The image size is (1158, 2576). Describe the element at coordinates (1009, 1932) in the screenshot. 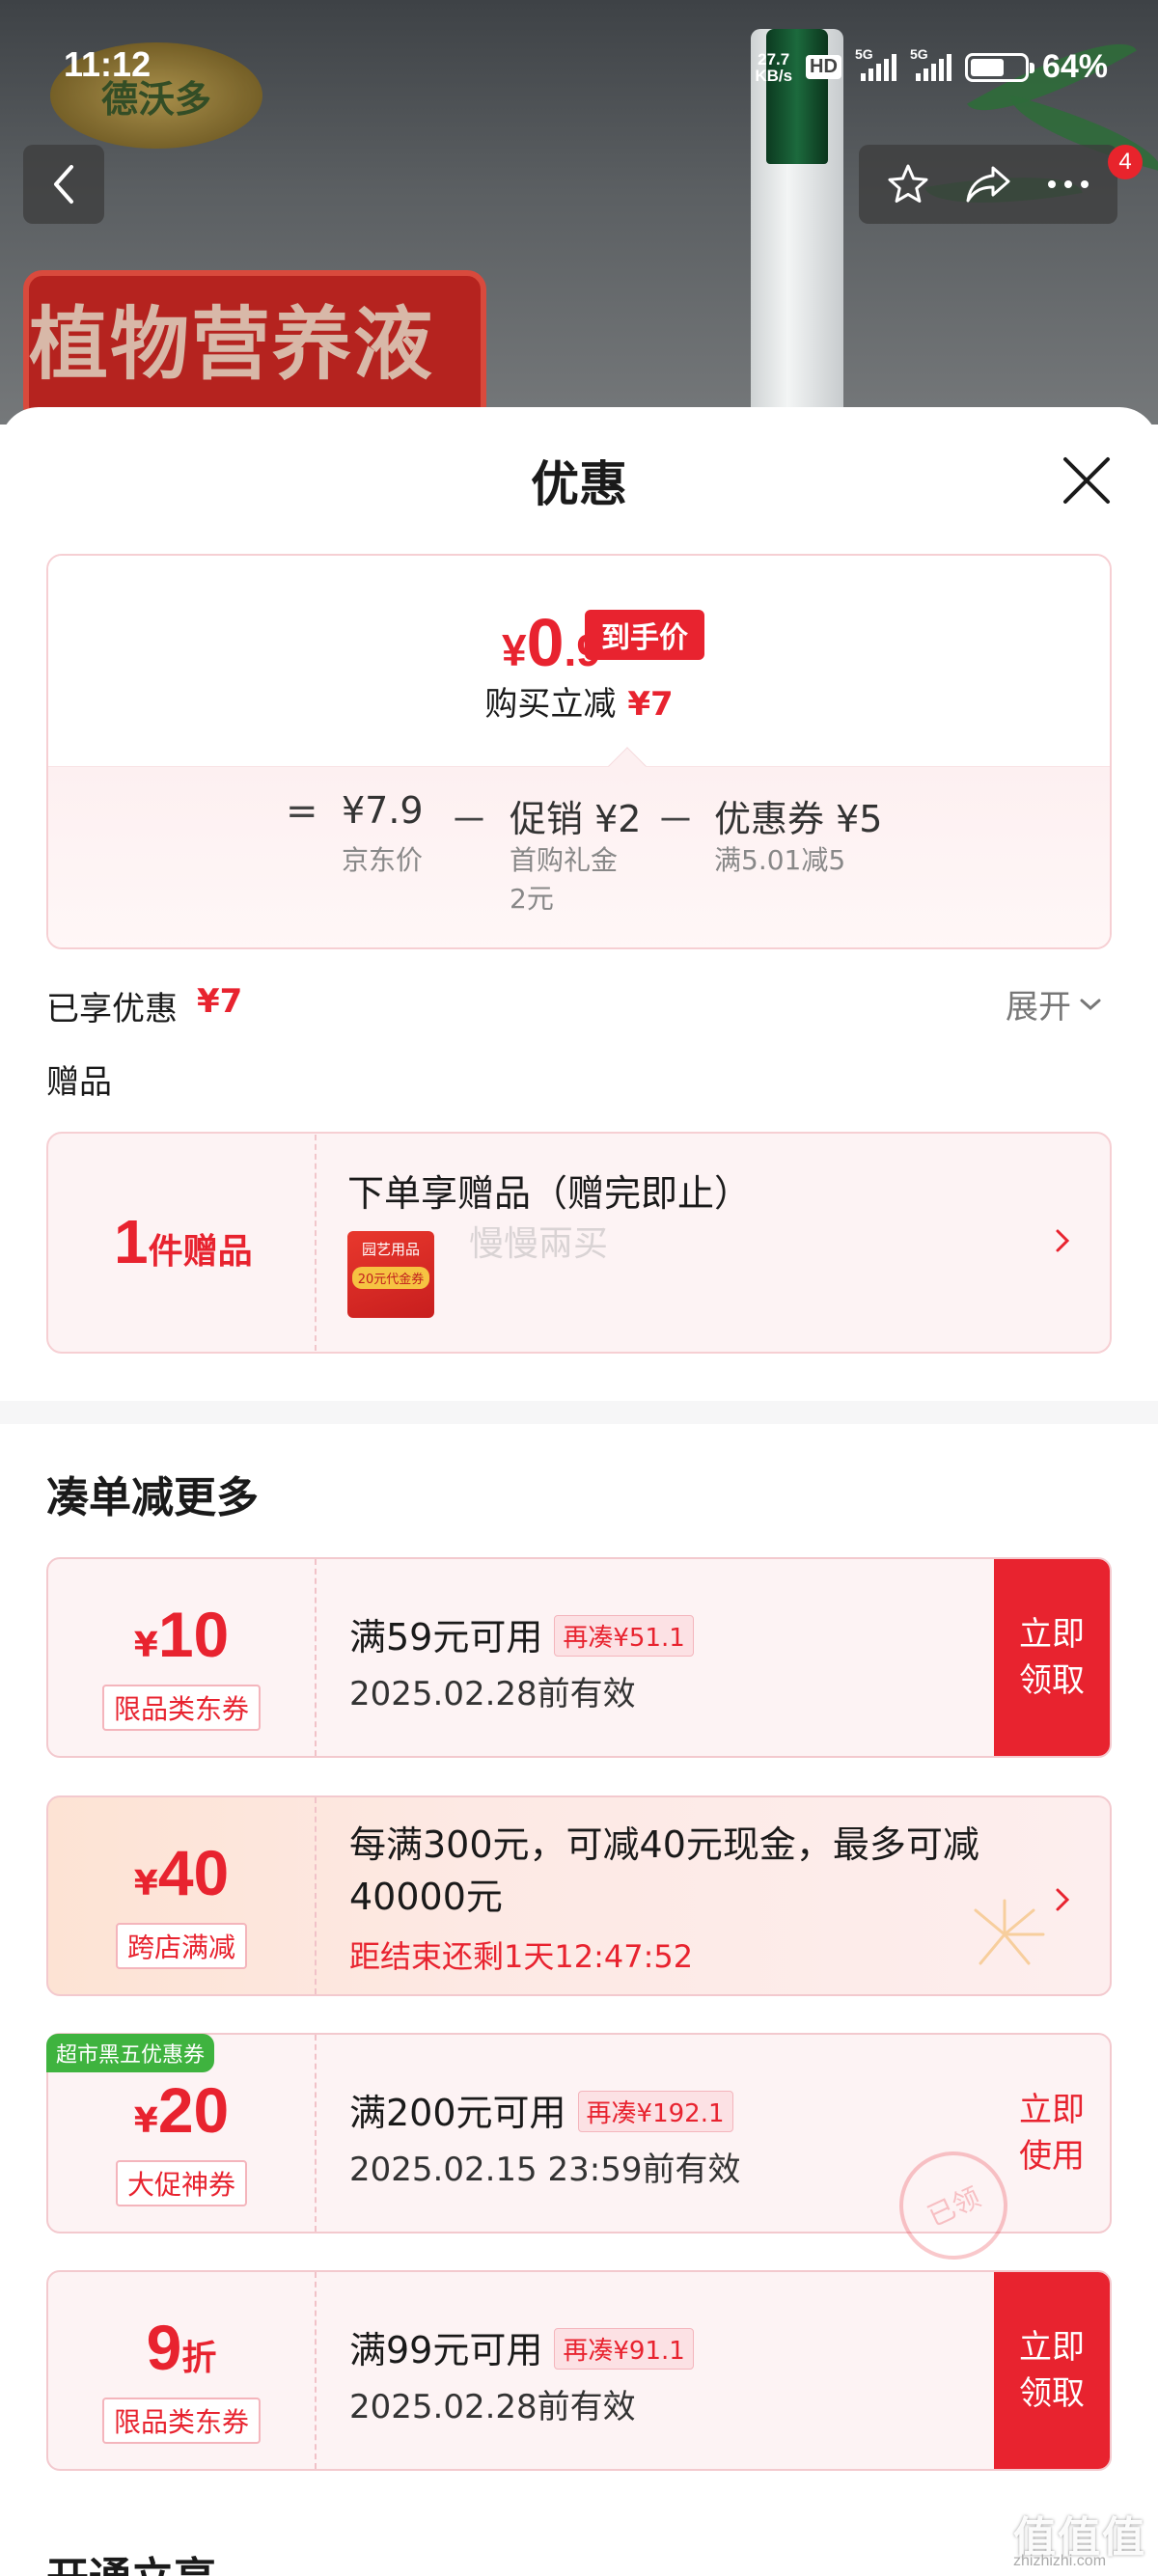

I see `sparkle-decoration-icon` at that location.